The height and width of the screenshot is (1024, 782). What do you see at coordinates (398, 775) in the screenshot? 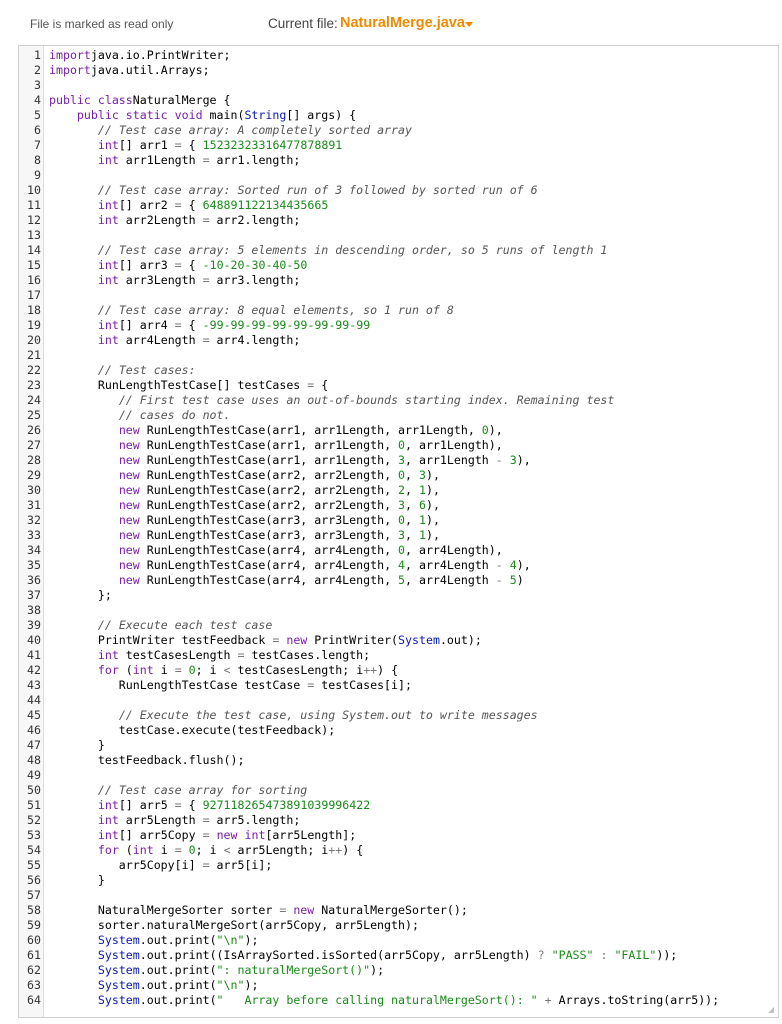
I see `code-line: 49` at bounding box center [398, 775].